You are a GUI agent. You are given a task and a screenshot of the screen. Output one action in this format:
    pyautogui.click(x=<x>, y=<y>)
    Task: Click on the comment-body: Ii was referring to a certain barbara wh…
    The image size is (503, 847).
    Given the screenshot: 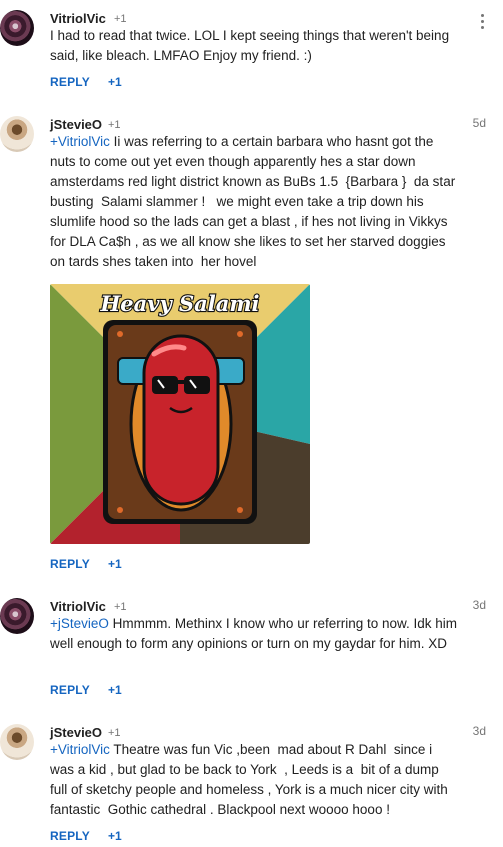 What is the action you would take?
    pyautogui.click(x=254, y=201)
    